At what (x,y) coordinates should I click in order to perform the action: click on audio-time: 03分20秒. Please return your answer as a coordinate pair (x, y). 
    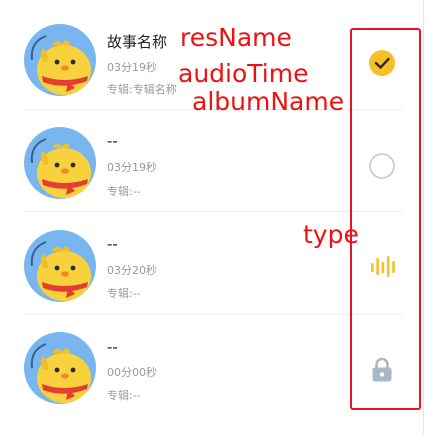
    Looking at the image, I should click on (132, 270).